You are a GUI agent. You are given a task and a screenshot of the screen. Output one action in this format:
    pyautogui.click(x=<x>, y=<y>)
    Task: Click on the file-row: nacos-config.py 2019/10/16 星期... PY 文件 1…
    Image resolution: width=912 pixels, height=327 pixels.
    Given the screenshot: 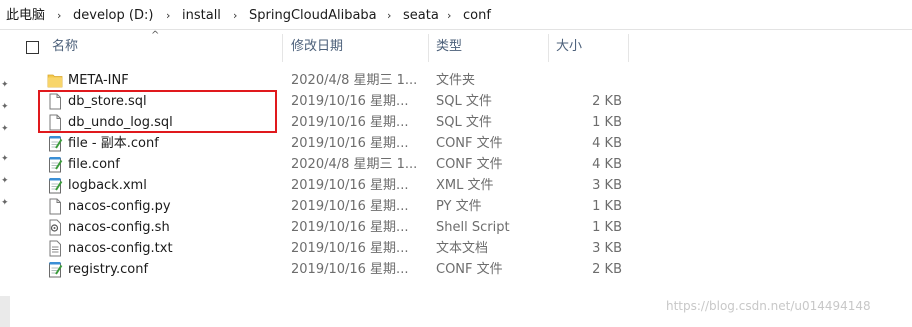 What is the action you would take?
    pyautogui.click(x=330, y=206)
    